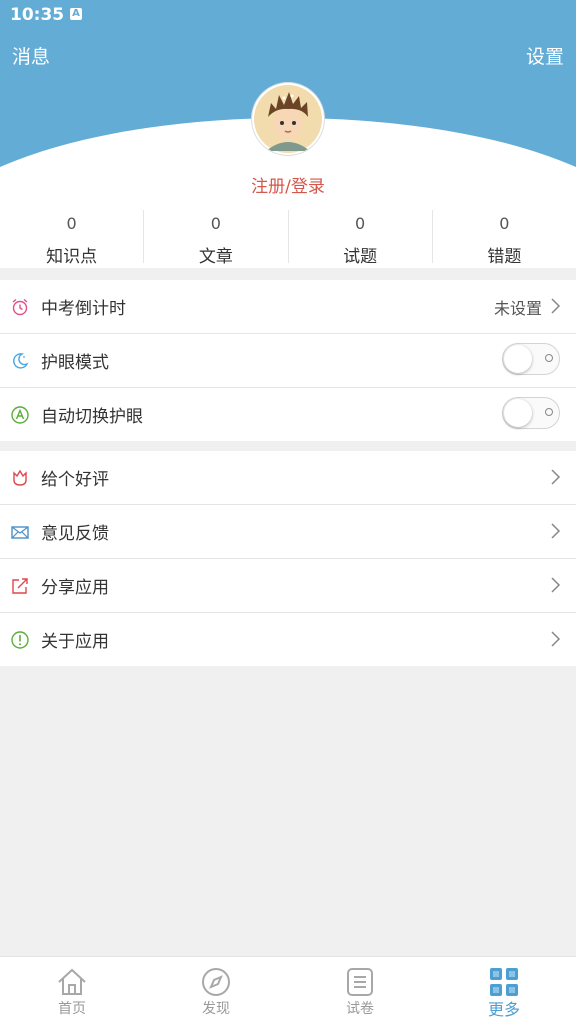 This screenshot has height=1025, width=576. What do you see at coordinates (288, 307) in the screenshot?
I see `row-exam-countdown: 中考倒计时 未设置` at bounding box center [288, 307].